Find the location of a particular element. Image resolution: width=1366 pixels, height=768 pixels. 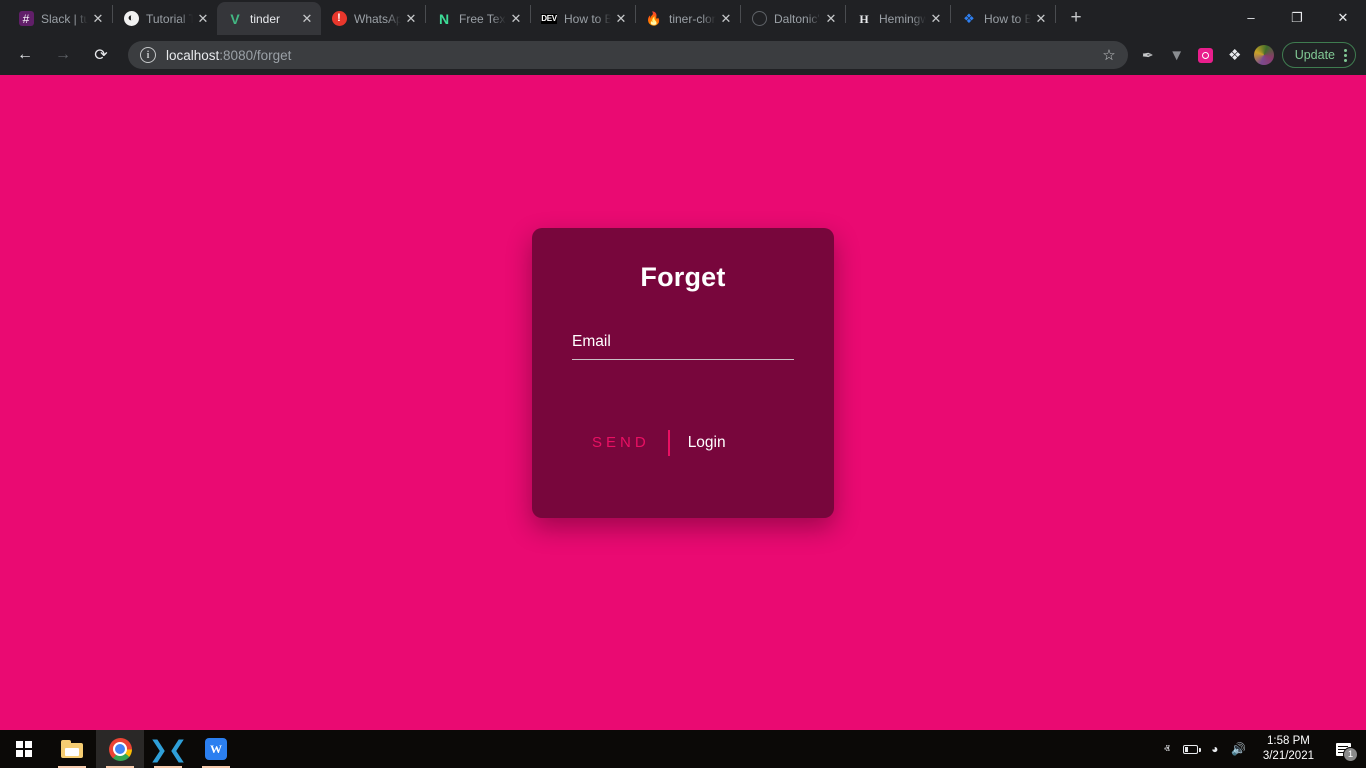

url-text: localhost:8080/forget is located at coordinates (228, 55).